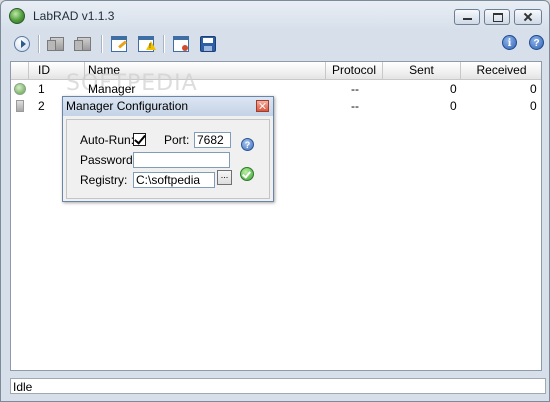 This screenshot has height=402, width=550. What do you see at coordinates (422, 70) in the screenshot?
I see `column-header-sent: Sent` at bounding box center [422, 70].